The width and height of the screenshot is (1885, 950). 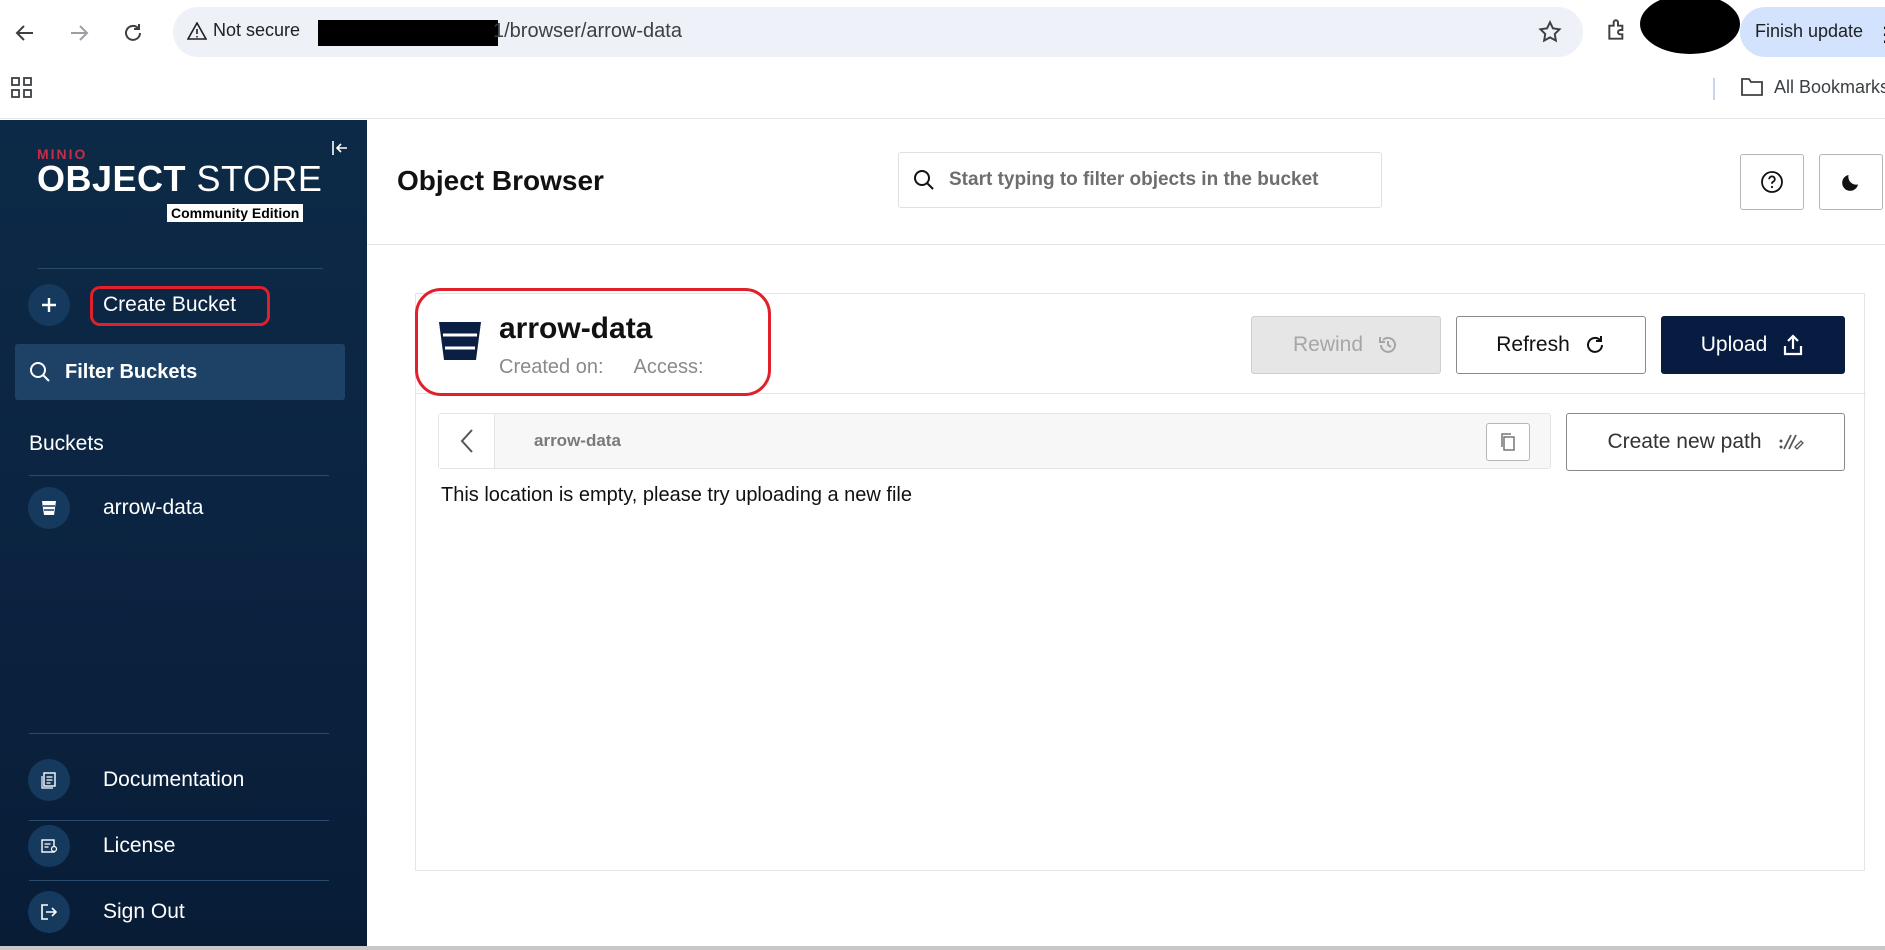 I want to click on reload-icon, so click(x=133, y=33).